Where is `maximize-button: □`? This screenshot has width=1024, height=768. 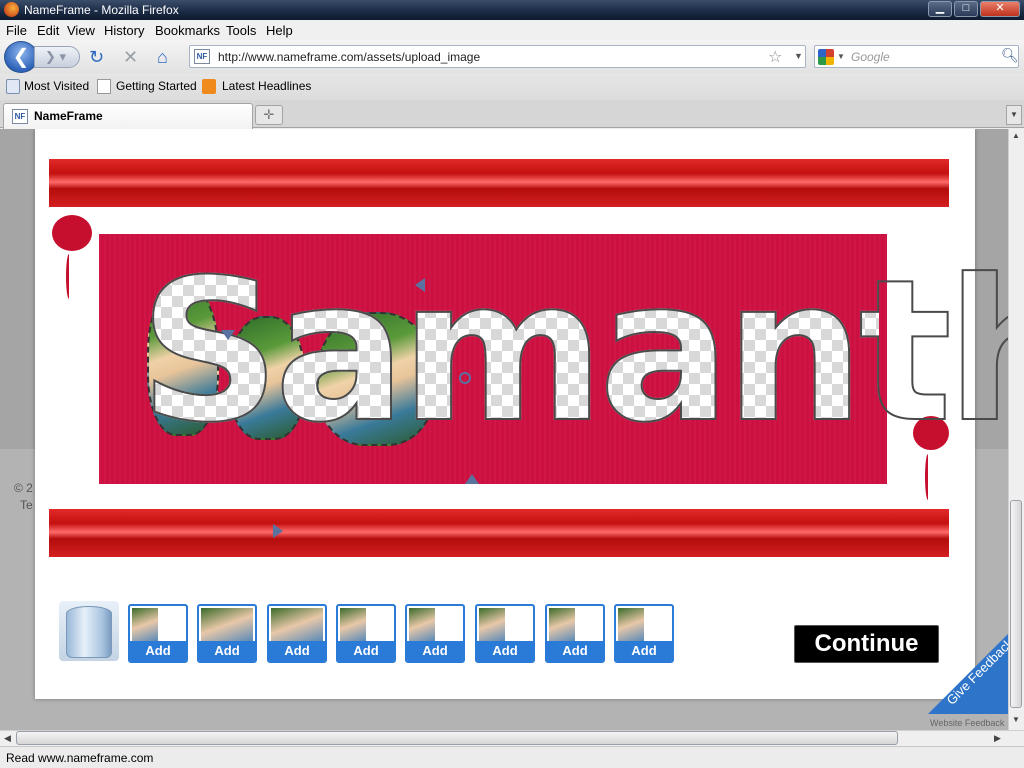
maximize-button: □ is located at coordinates (966, 9).